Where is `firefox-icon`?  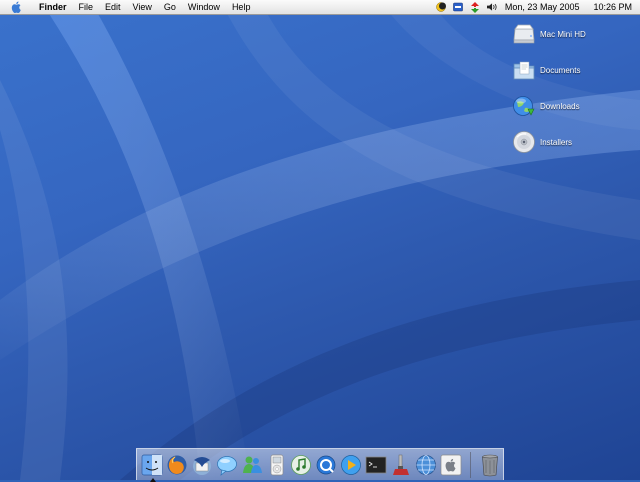
firefox-icon is located at coordinates (177, 465).